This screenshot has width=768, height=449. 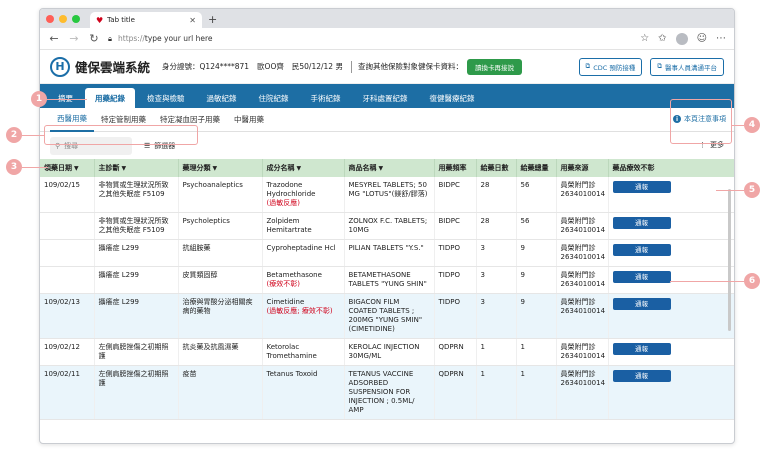 I want to click on medical-channel-button: ⧉ 醫事人員溝通平台, so click(x=687, y=66).